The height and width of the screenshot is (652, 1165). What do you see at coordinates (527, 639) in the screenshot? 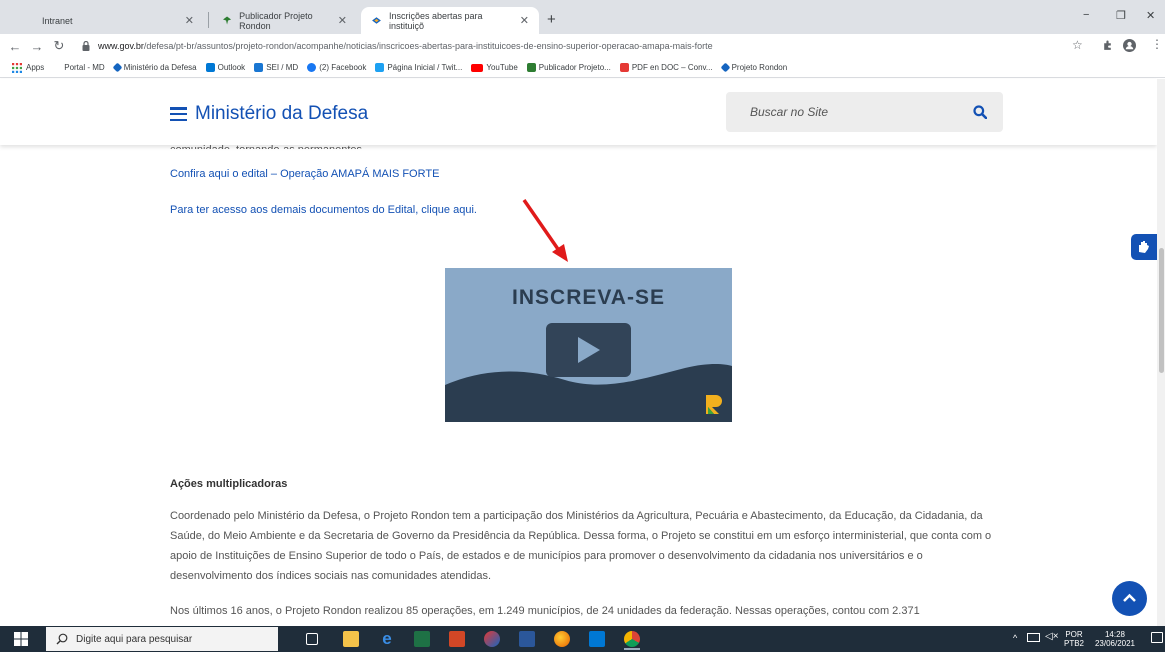
I see `word-icon` at bounding box center [527, 639].